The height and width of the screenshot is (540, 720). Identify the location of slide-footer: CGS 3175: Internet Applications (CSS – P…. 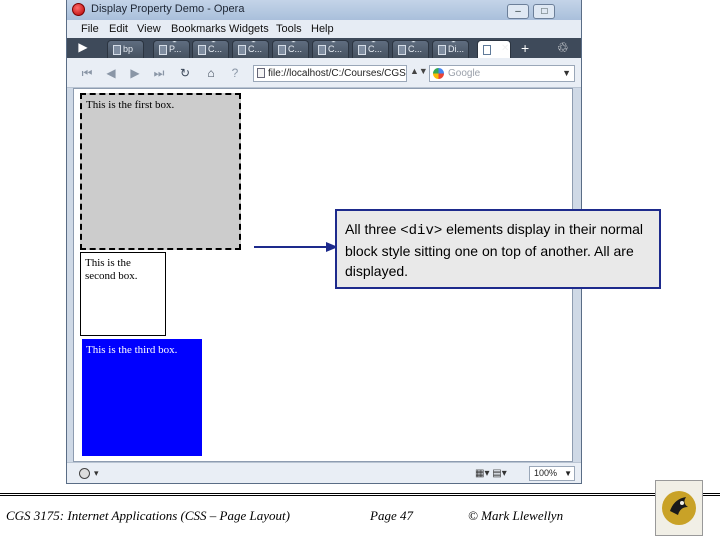
(360, 518).